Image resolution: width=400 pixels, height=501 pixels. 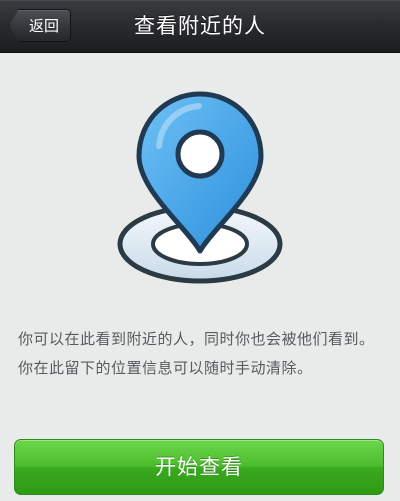 I want to click on page-title: 查看附近的人, so click(x=200, y=26).